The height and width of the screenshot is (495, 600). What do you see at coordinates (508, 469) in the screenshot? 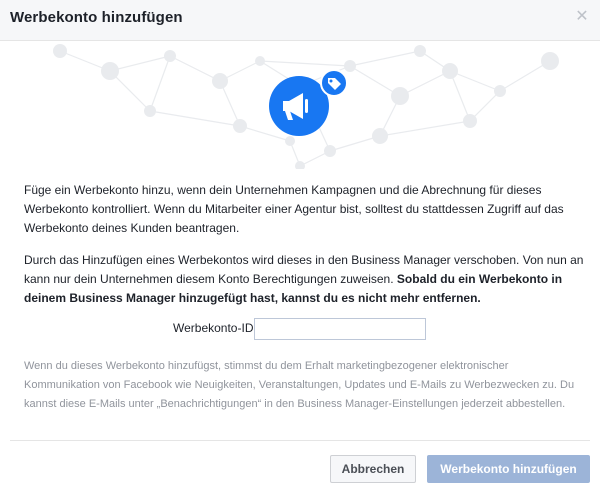
I see `add-ad-account-button: Werbekonto hinzufügen` at bounding box center [508, 469].